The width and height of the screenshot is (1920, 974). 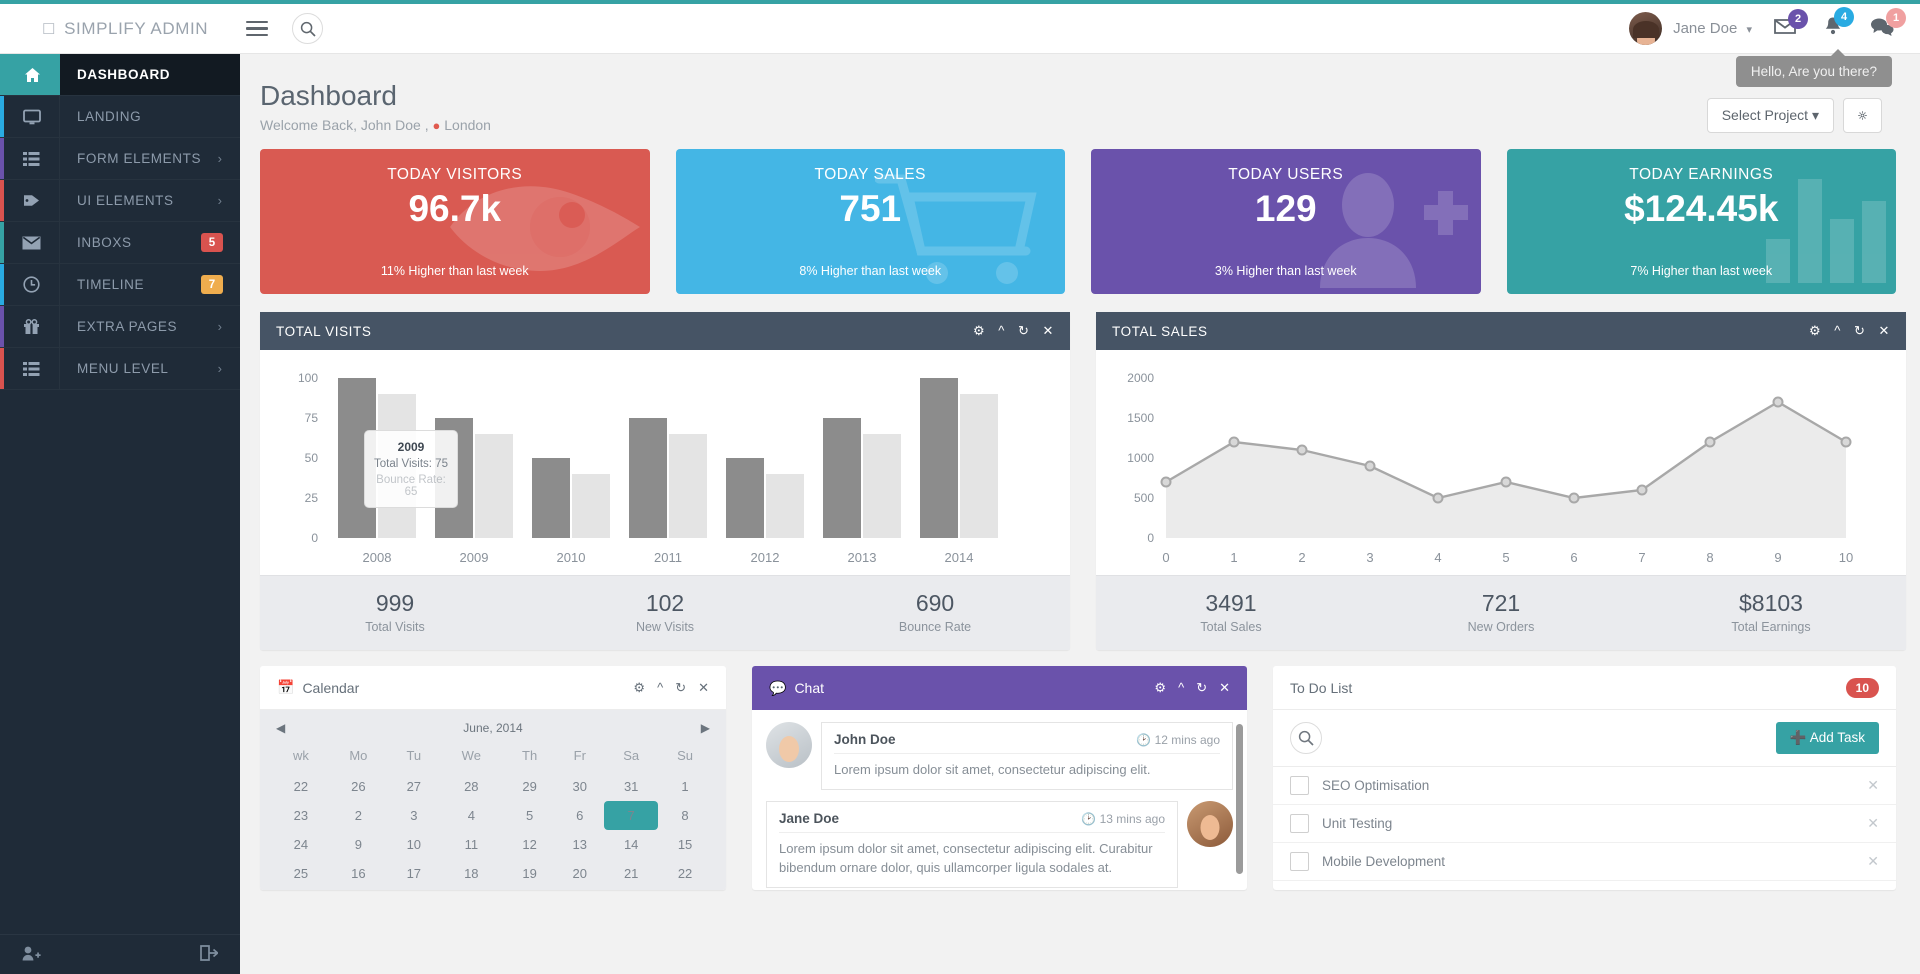 I want to click on calendar-col-header: Su, so click(x=685, y=756).